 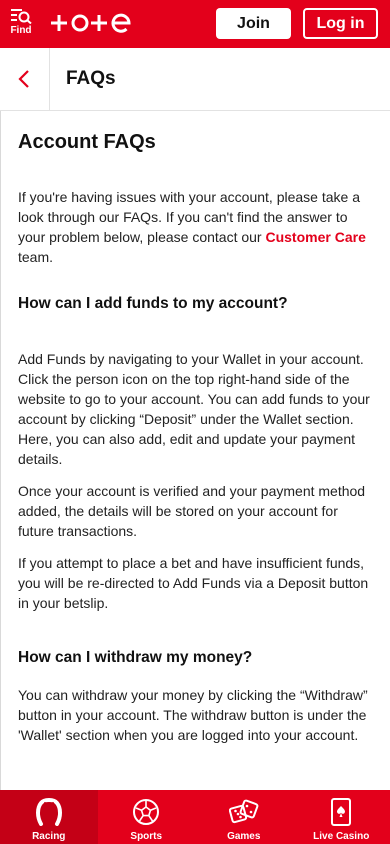 What do you see at coordinates (153, 303) in the screenshot?
I see `faq-question-add-funds: How can I add funds to my account?` at bounding box center [153, 303].